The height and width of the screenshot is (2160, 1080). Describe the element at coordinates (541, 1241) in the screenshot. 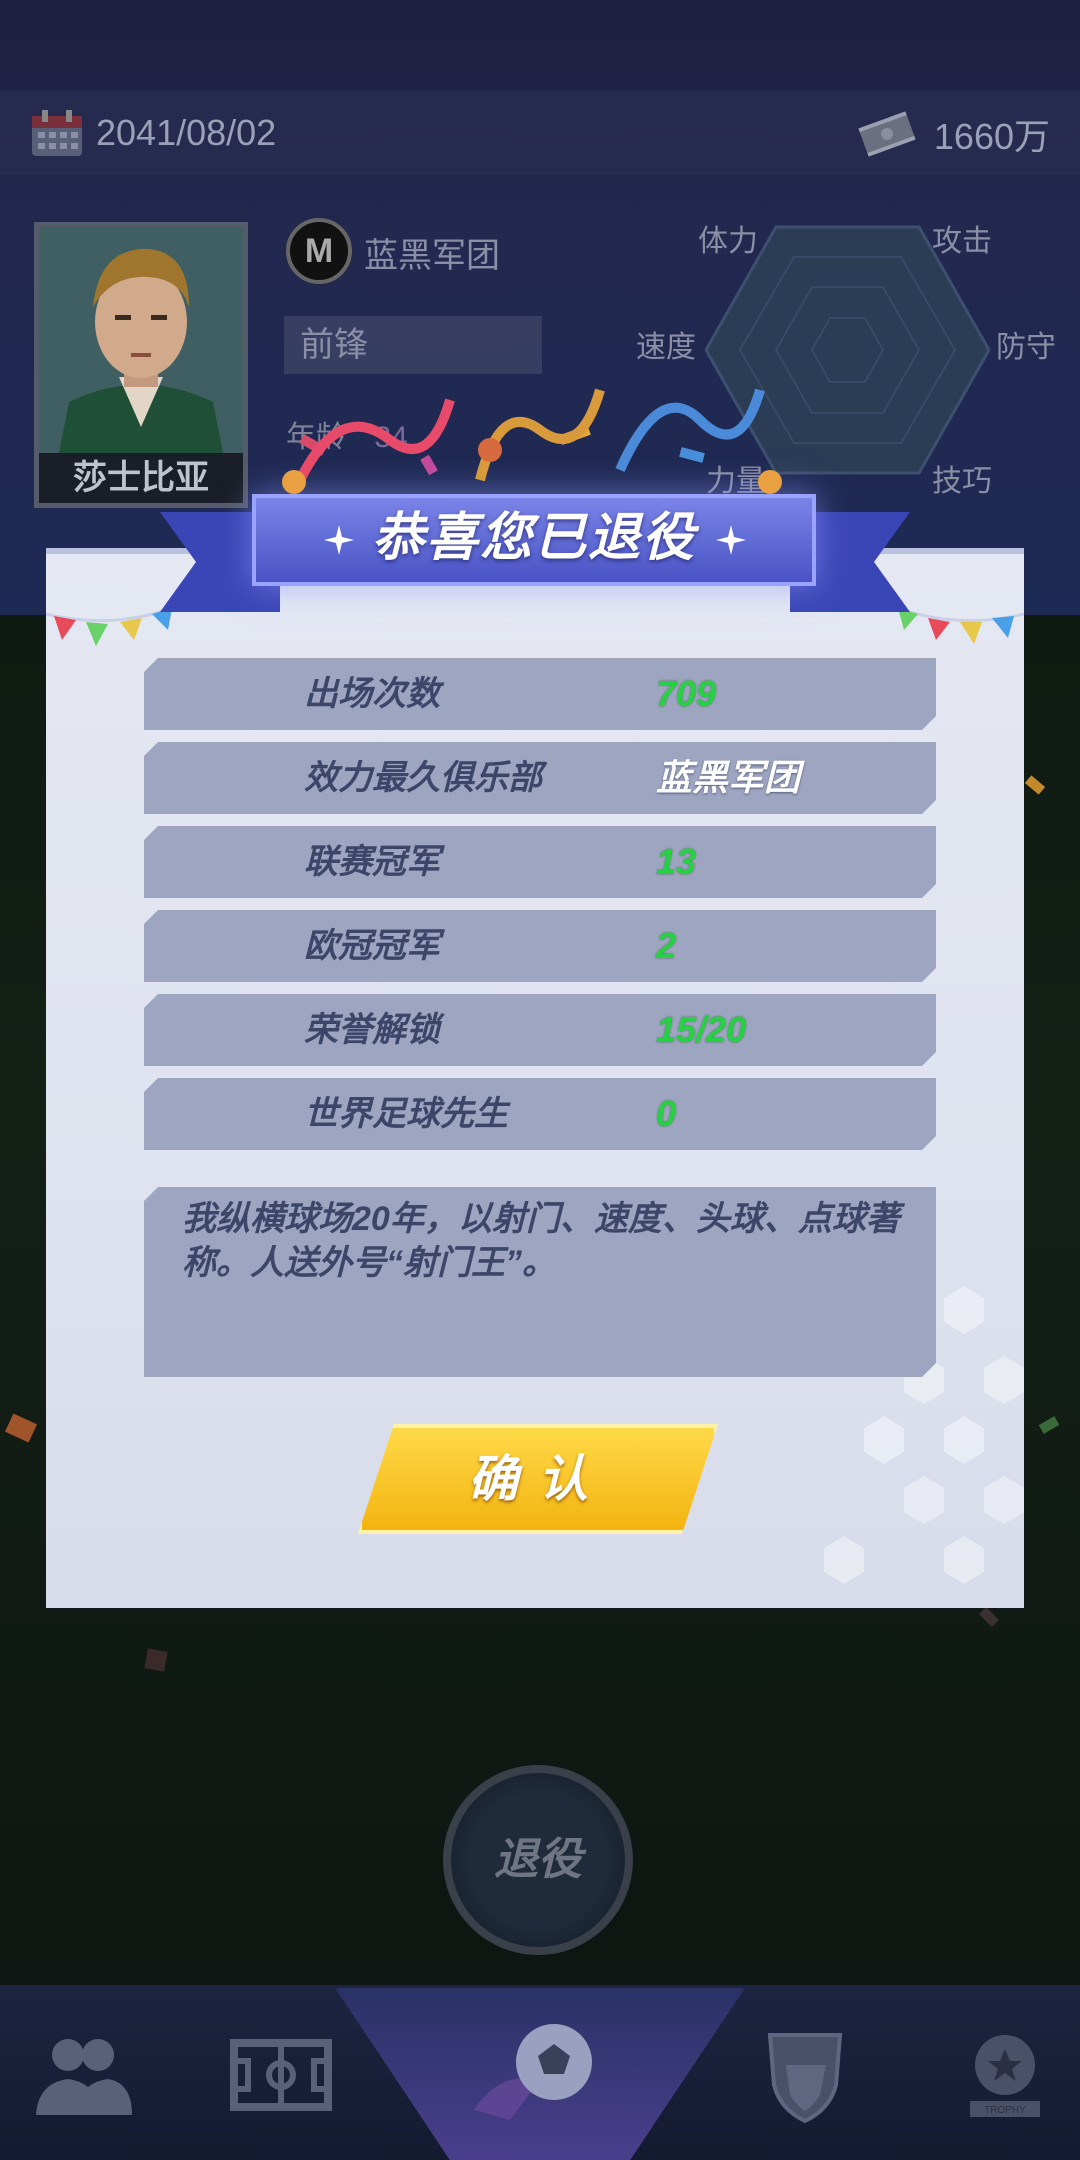

I see `career-description: 我纵横球场20年，以射门、速度、头球、点球著称。人送外号“射门王”。` at that location.